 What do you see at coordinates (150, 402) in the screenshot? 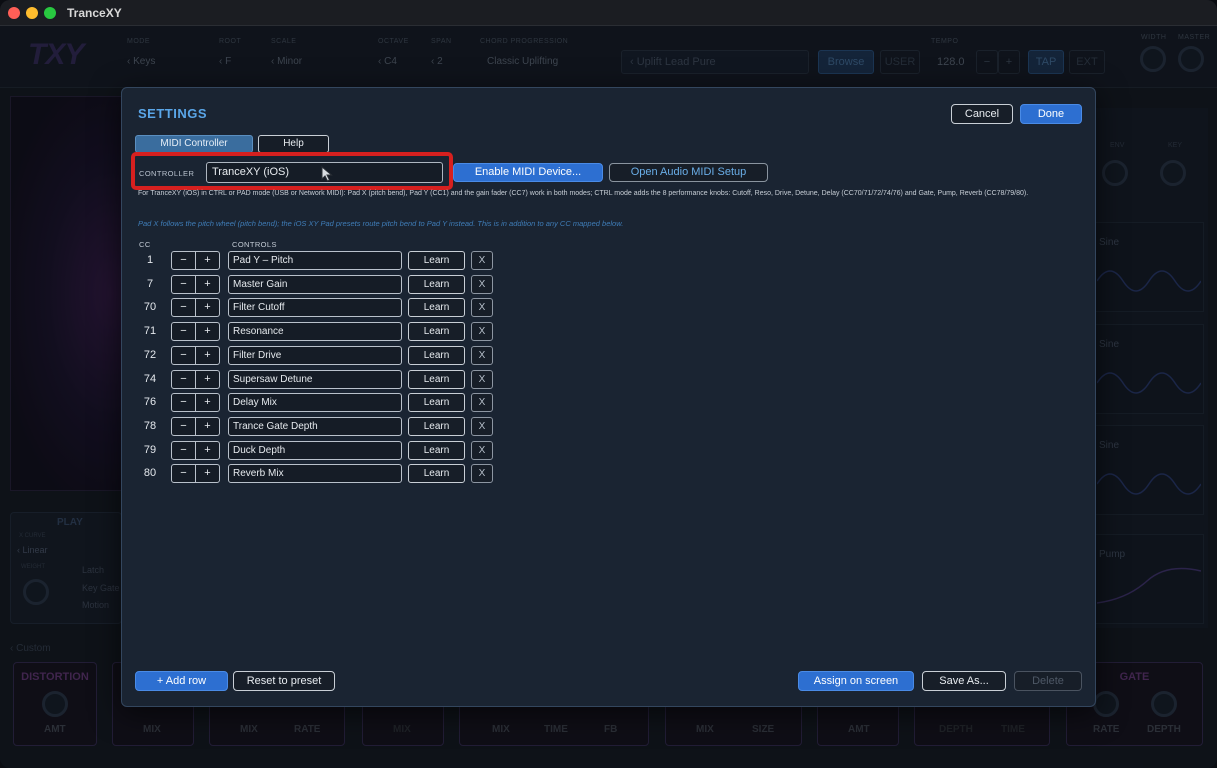
I see `cc-number: 76` at bounding box center [150, 402].